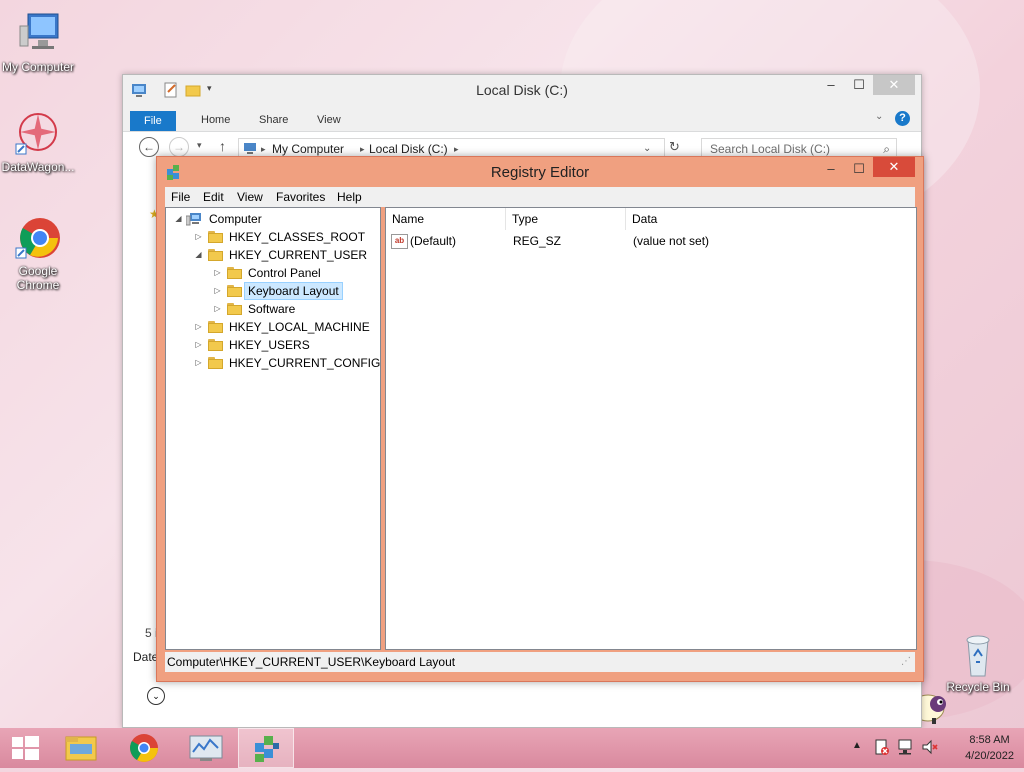 The height and width of the screenshot is (772, 1024). What do you see at coordinates (284, 273) in the screenshot?
I see `tree-node-label: Control Panel` at bounding box center [284, 273].